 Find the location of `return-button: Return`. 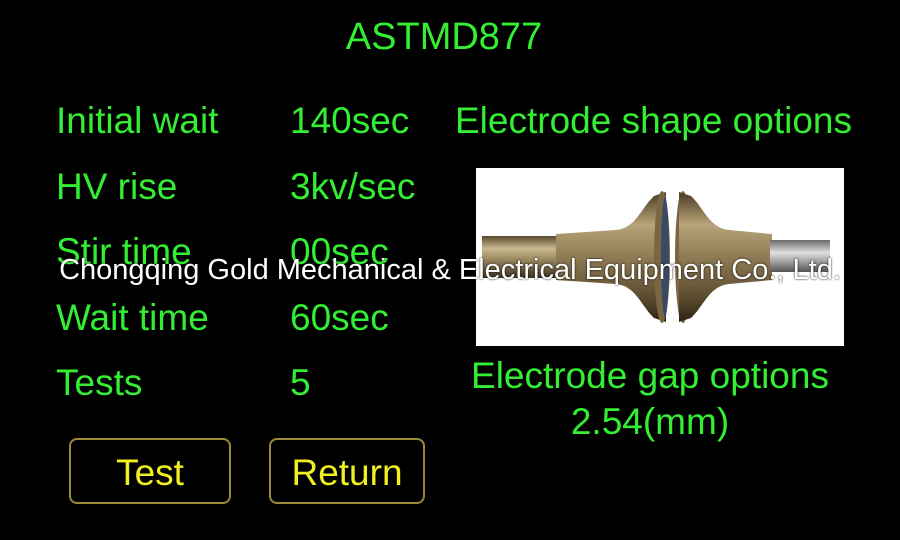

return-button: Return is located at coordinates (347, 471).